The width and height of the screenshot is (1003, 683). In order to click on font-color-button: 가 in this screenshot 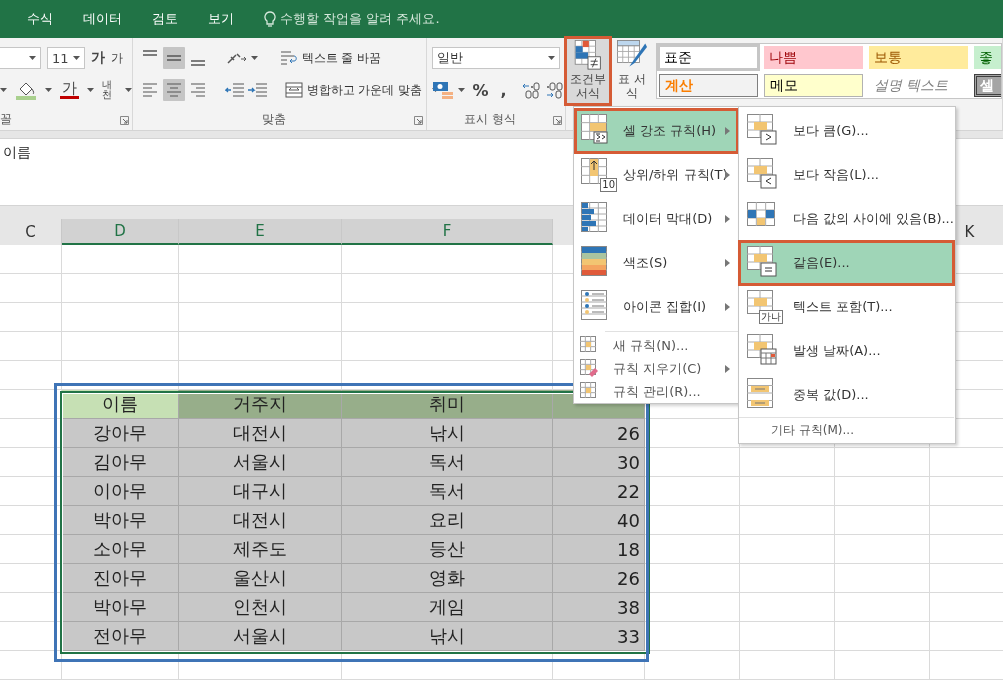, I will do `click(69, 90)`.